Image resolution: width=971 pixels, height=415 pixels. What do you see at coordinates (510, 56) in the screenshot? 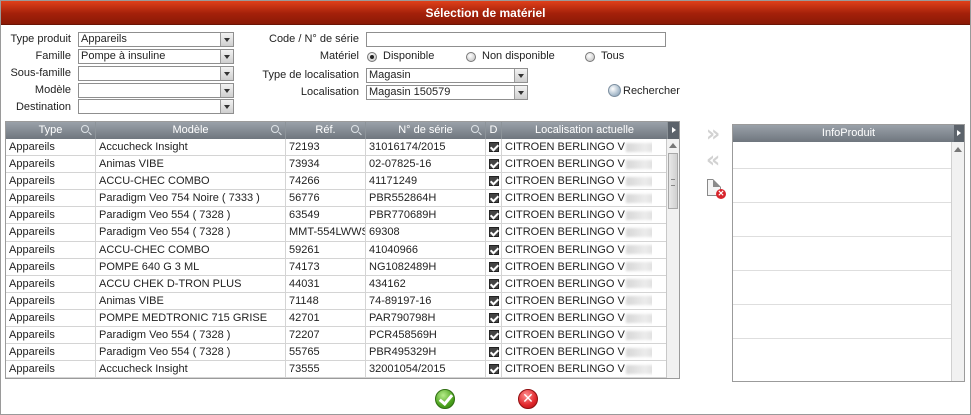
I see `radio-non-disponible: Non disponible` at bounding box center [510, 56].